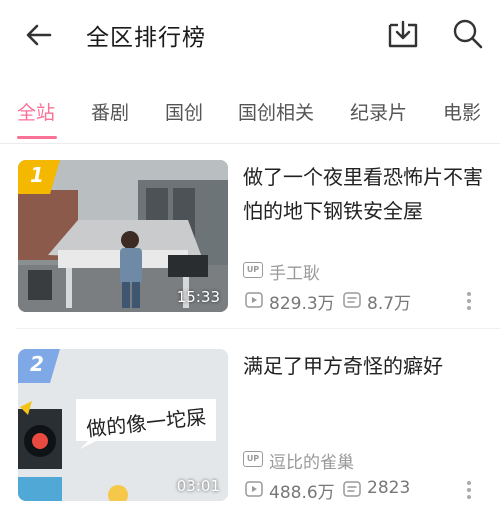  What do you see at coordinates (184, 111) in the screenshot?
I see `tab-guochuang: 国创` at bounding box center [184, 111].